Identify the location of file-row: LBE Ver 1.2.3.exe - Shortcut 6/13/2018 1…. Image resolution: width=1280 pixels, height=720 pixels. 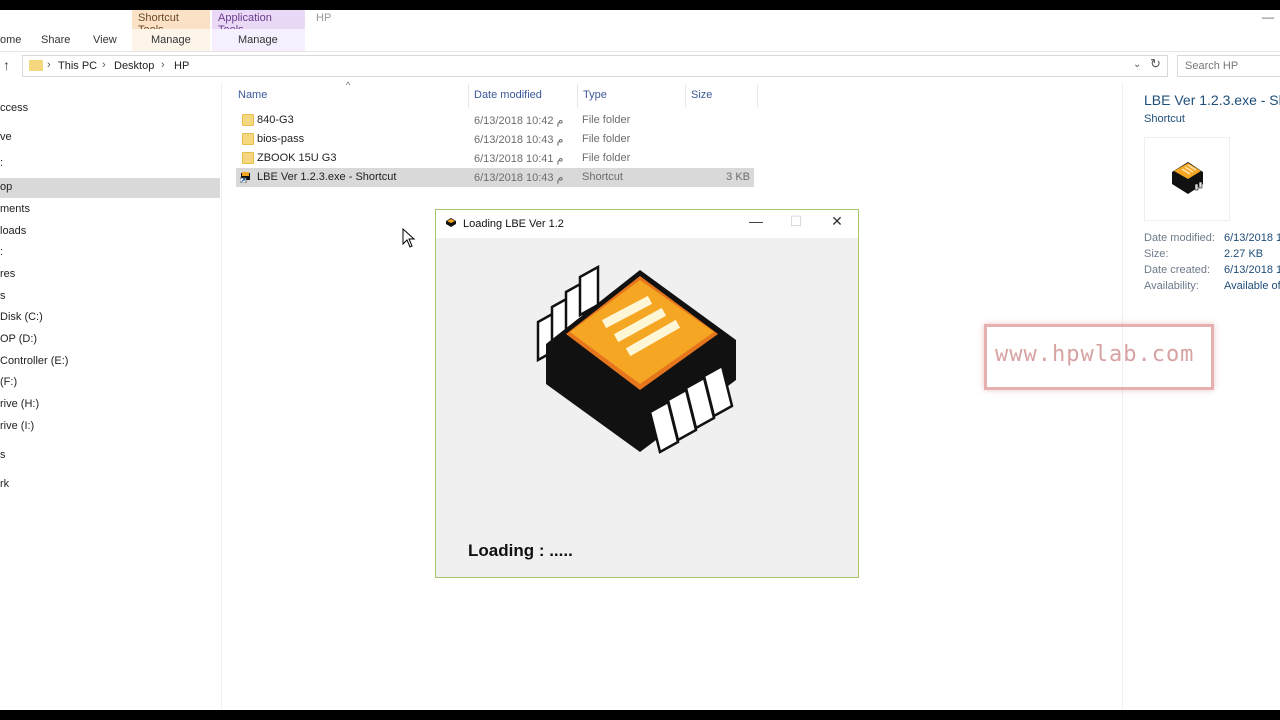
(495, 177).